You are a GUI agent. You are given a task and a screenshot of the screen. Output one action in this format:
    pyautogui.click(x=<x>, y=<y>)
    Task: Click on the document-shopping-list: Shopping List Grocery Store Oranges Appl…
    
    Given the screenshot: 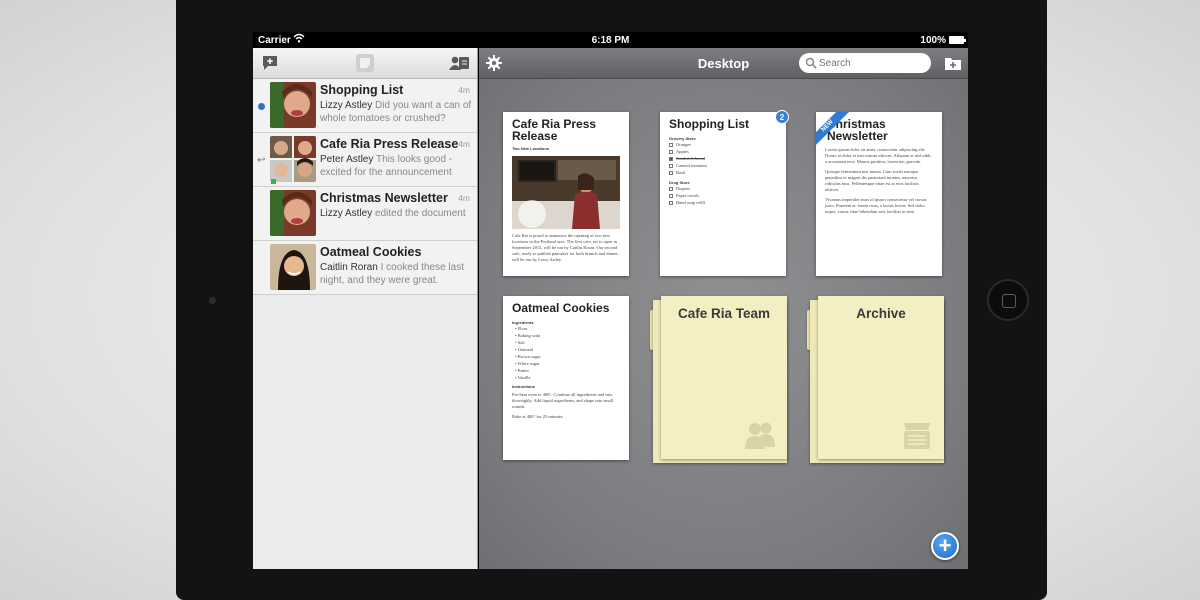 What is the action you would take?
    pyautogui.click(x=723, y=194)
    